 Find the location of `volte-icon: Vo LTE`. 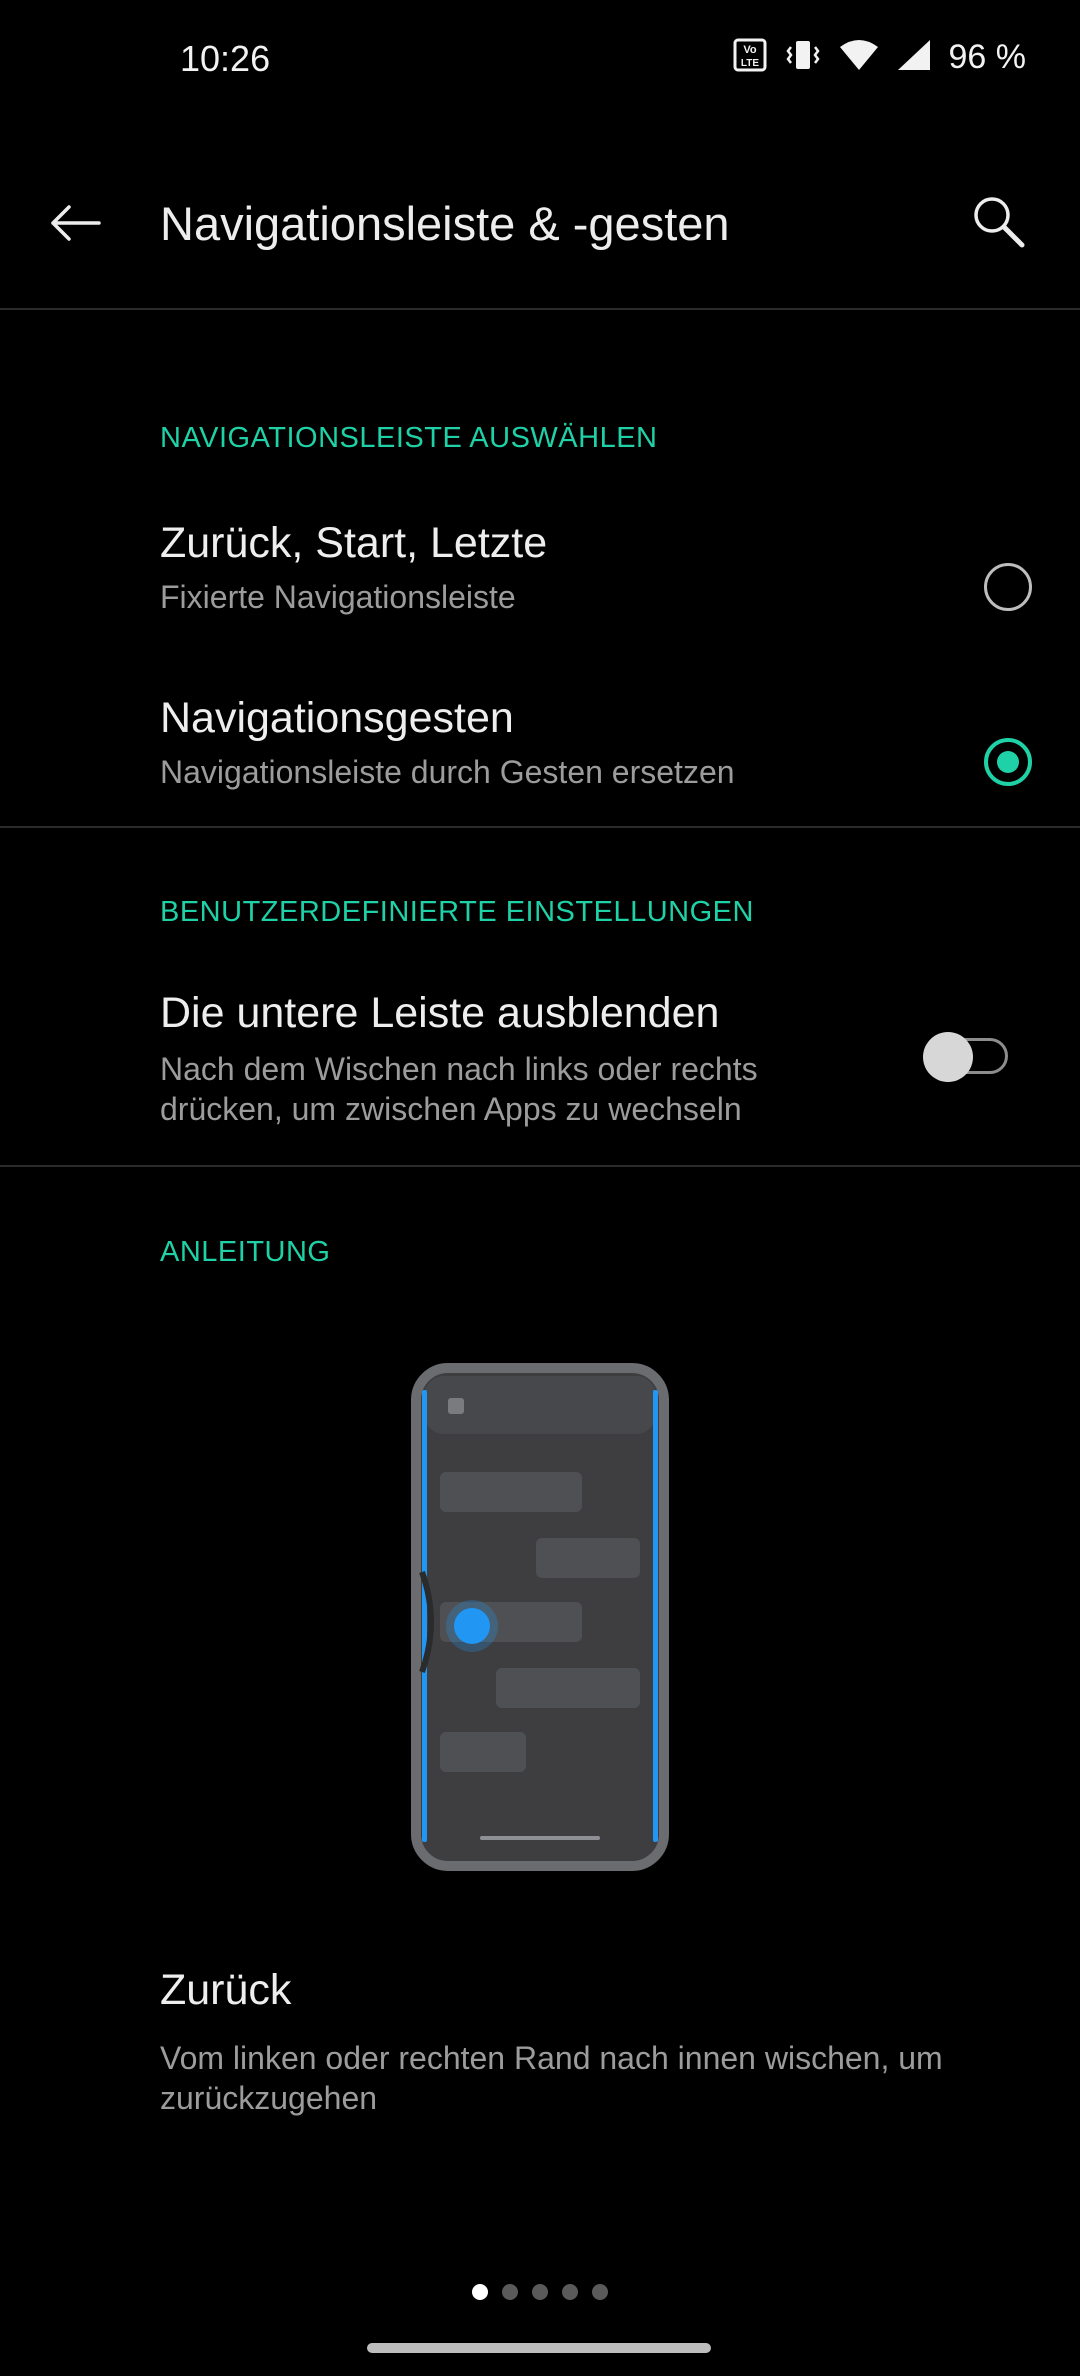

volte-icon: Vo LTE is located at coordinates (750, 57).